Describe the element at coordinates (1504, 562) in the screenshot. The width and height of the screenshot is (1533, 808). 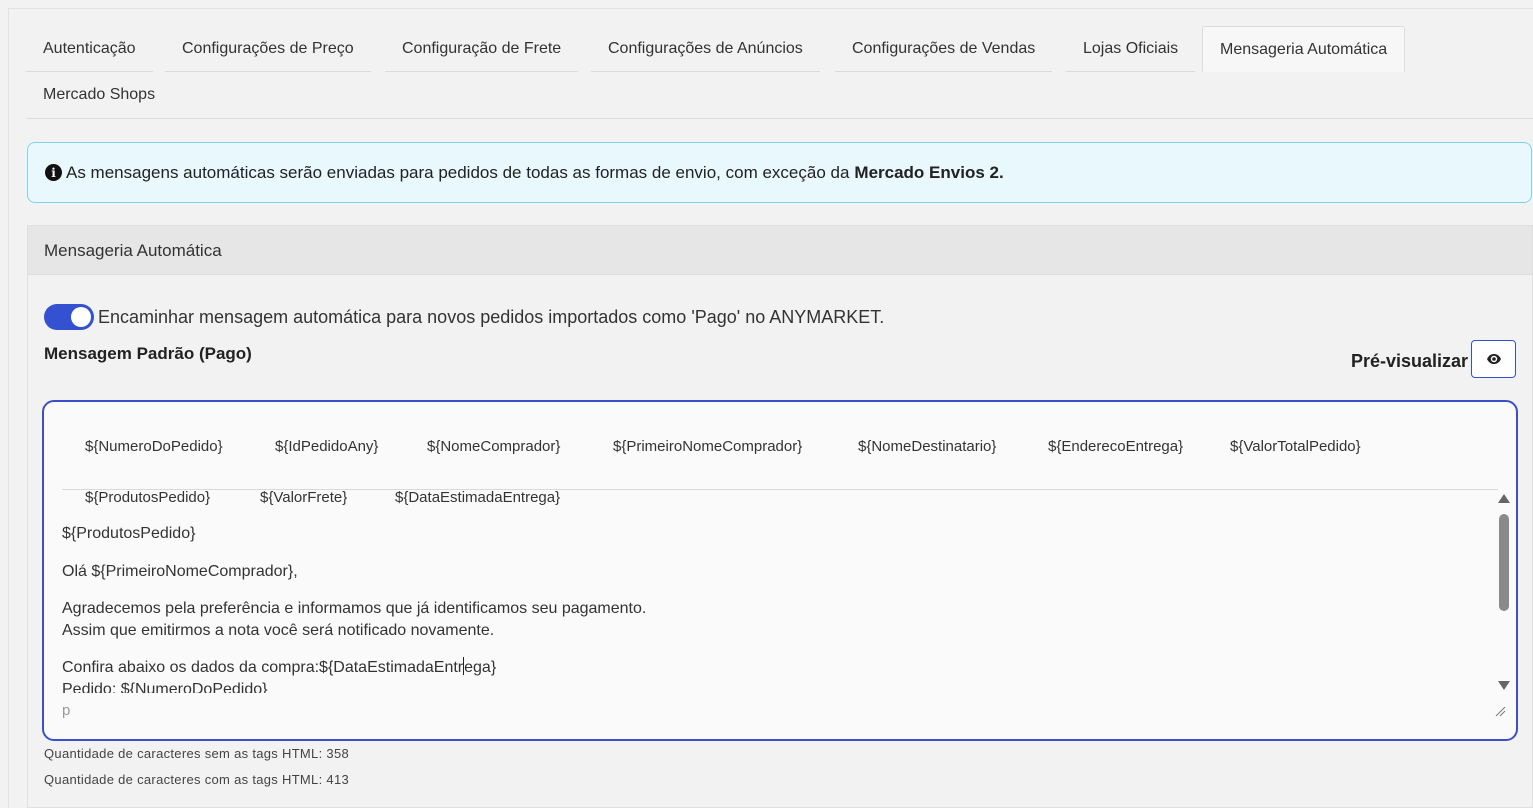
I see `scrollbar-thumb` at that location.